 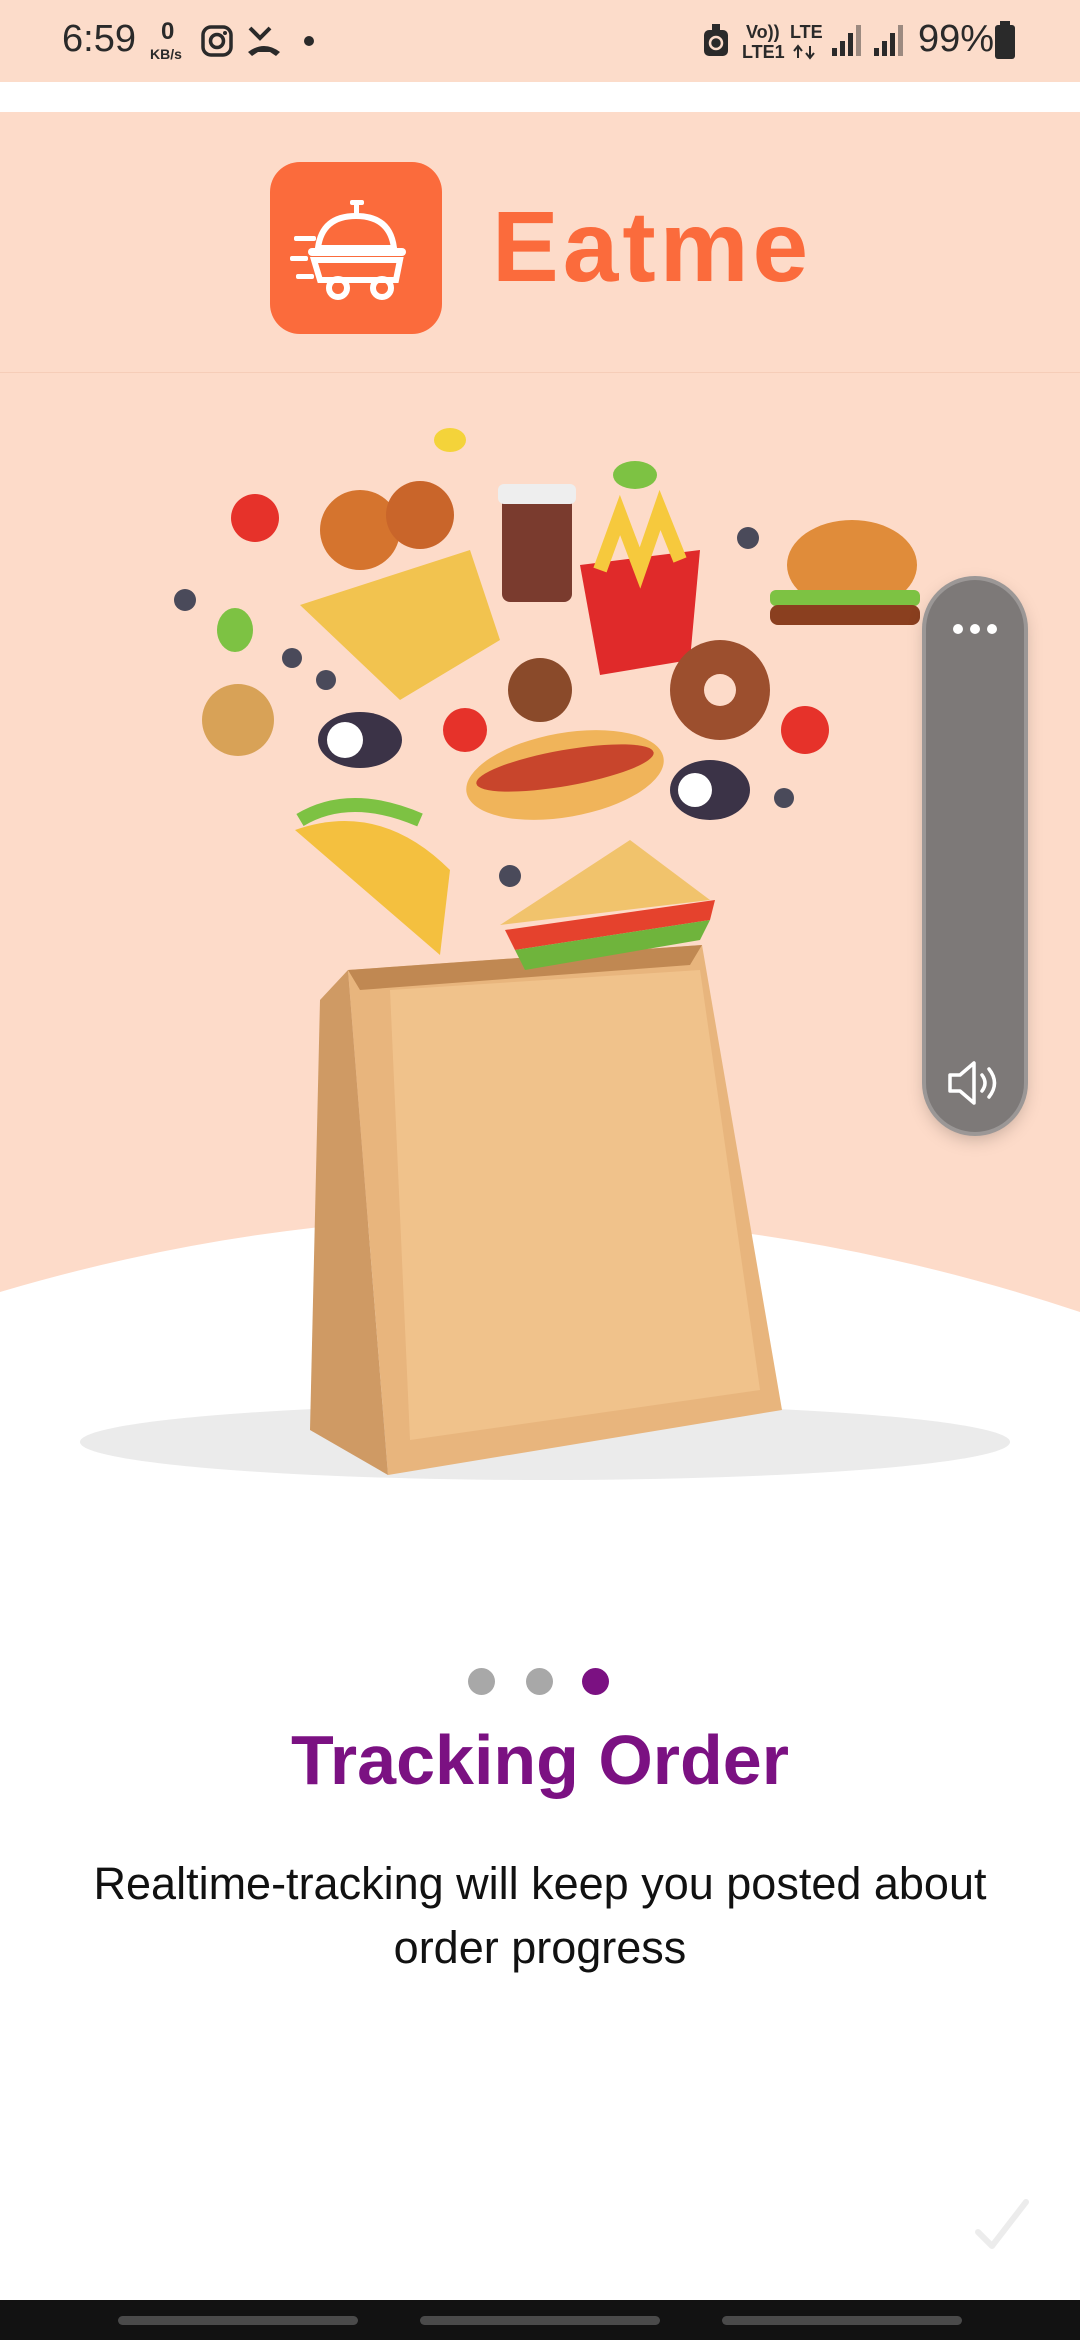 What do you see at coordinates (806, 32) in the screenshot?
I see `lte-label: LTE` at bounding box center [806, 32].